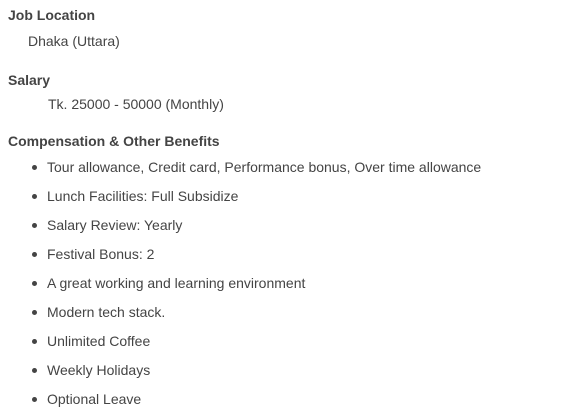 This screenshot has width=561, height=417. Describe the element at coordinates (136, 104) in the screenshot. I see `salary-value: Tk. 25000 - 50000 (Monthly)` at that location.